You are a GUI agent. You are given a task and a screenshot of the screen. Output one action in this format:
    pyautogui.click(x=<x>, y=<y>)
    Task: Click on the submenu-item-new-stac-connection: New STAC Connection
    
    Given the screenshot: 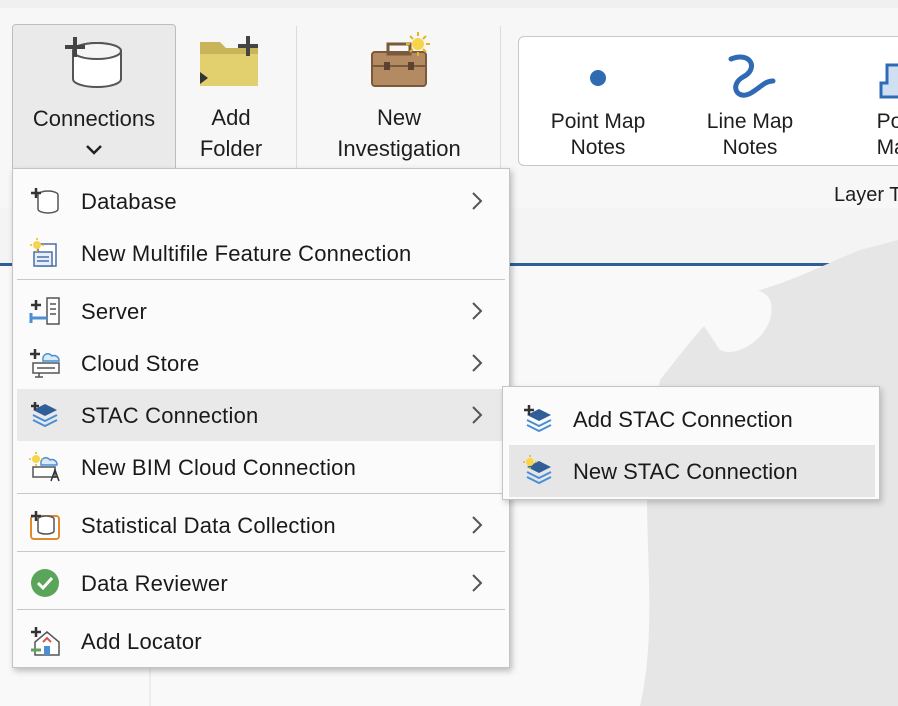 What is the action you would take?
    pyautogui.click(x=692, y=471)
    